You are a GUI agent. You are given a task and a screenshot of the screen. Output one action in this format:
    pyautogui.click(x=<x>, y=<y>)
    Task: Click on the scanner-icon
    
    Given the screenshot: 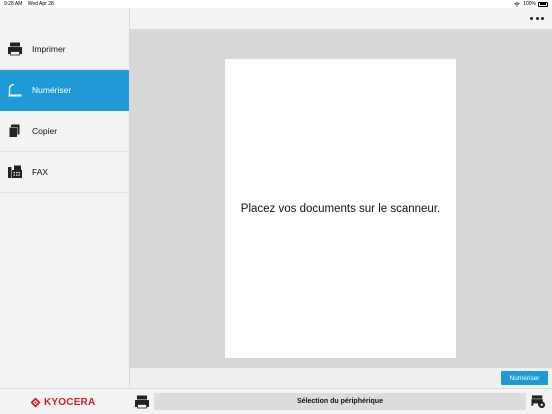 What is the action you would take?
    pyautogui.click(x=15, y=90)
    